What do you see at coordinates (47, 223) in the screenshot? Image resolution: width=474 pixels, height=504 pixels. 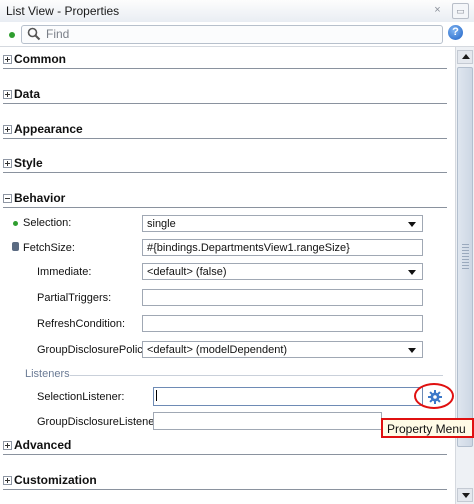 I see `selection-label: Selection:` at bounding box center [47, 223].